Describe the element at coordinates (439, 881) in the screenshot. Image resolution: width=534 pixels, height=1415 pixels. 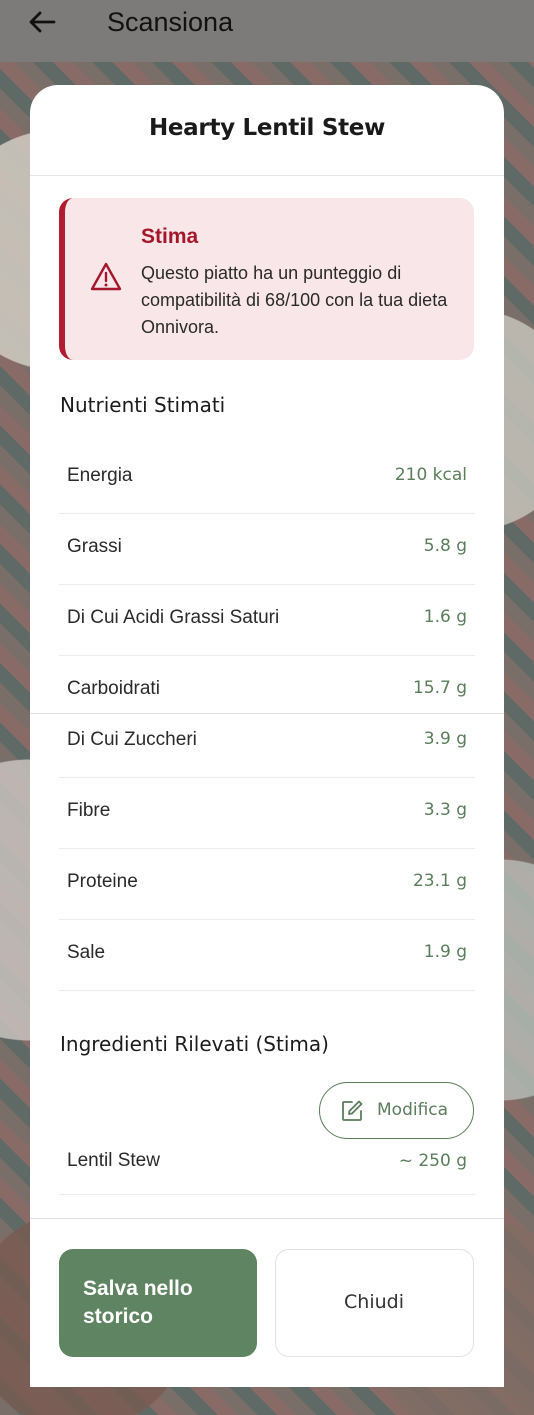
I see `nutrient-value: 23.1 g` at that location.